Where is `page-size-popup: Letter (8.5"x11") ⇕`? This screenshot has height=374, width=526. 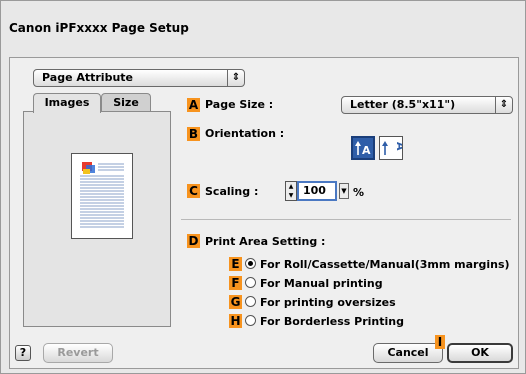 page-size-popup: Letter (8.5"x11") ⇕ is located at coordinates (427, 105).